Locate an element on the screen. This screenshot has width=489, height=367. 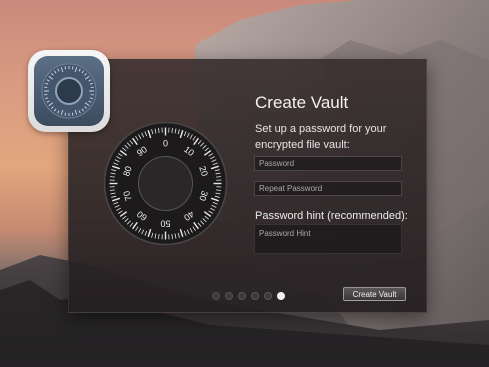
password-hint-field is located at coordinates (328, 239).